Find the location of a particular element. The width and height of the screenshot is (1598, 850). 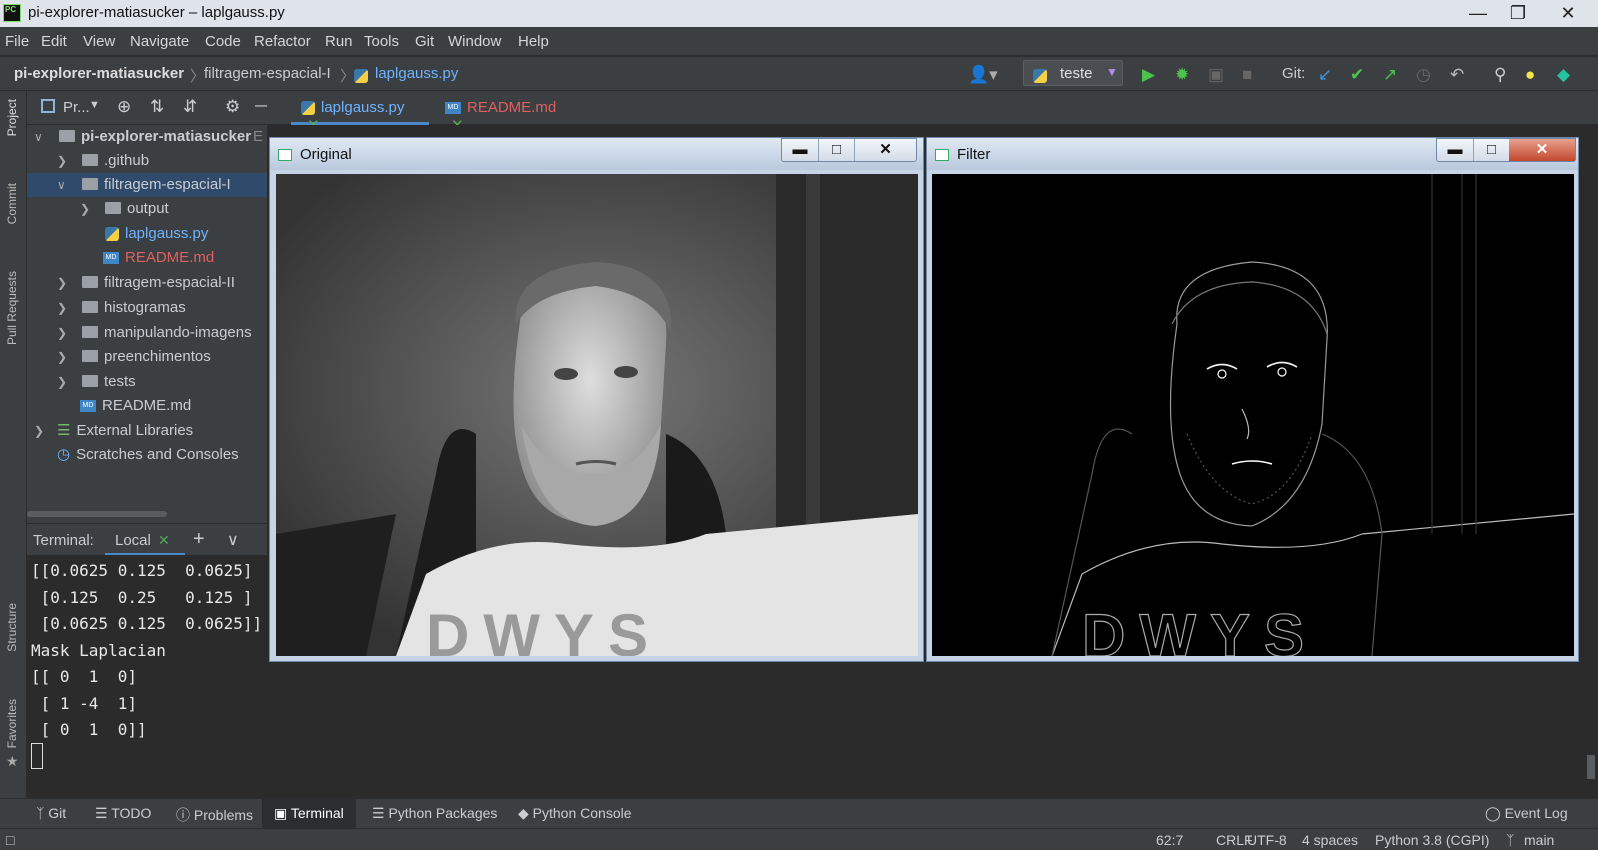

ide-update-icon: ● is located at coordinates (1530, 75).